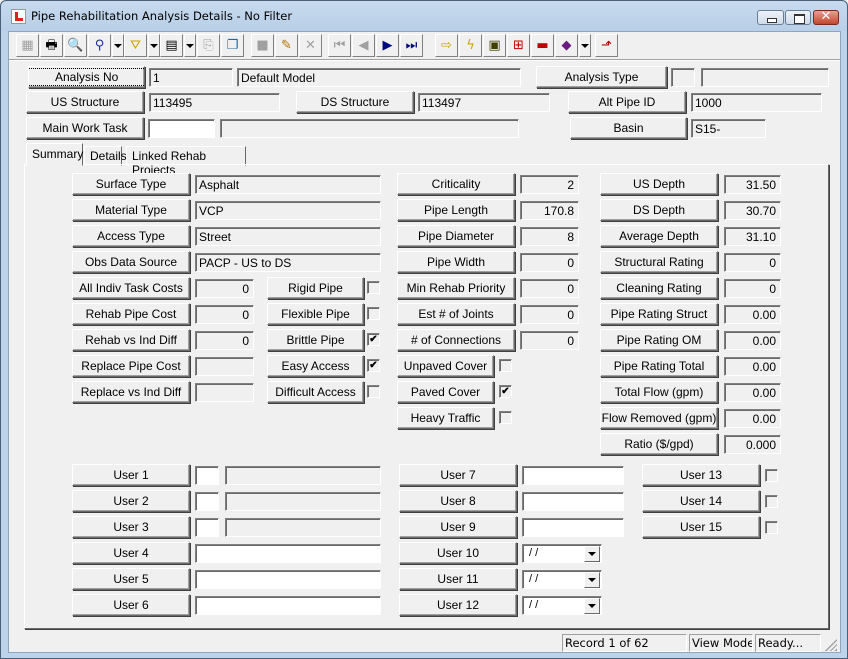 This screenshot has width=848, height=659. What do you see at coordinates (456, 236) in the screenshot?
I see `btn-pipe-diameter: Pipe Diameter` at bounding box center [456, 236].